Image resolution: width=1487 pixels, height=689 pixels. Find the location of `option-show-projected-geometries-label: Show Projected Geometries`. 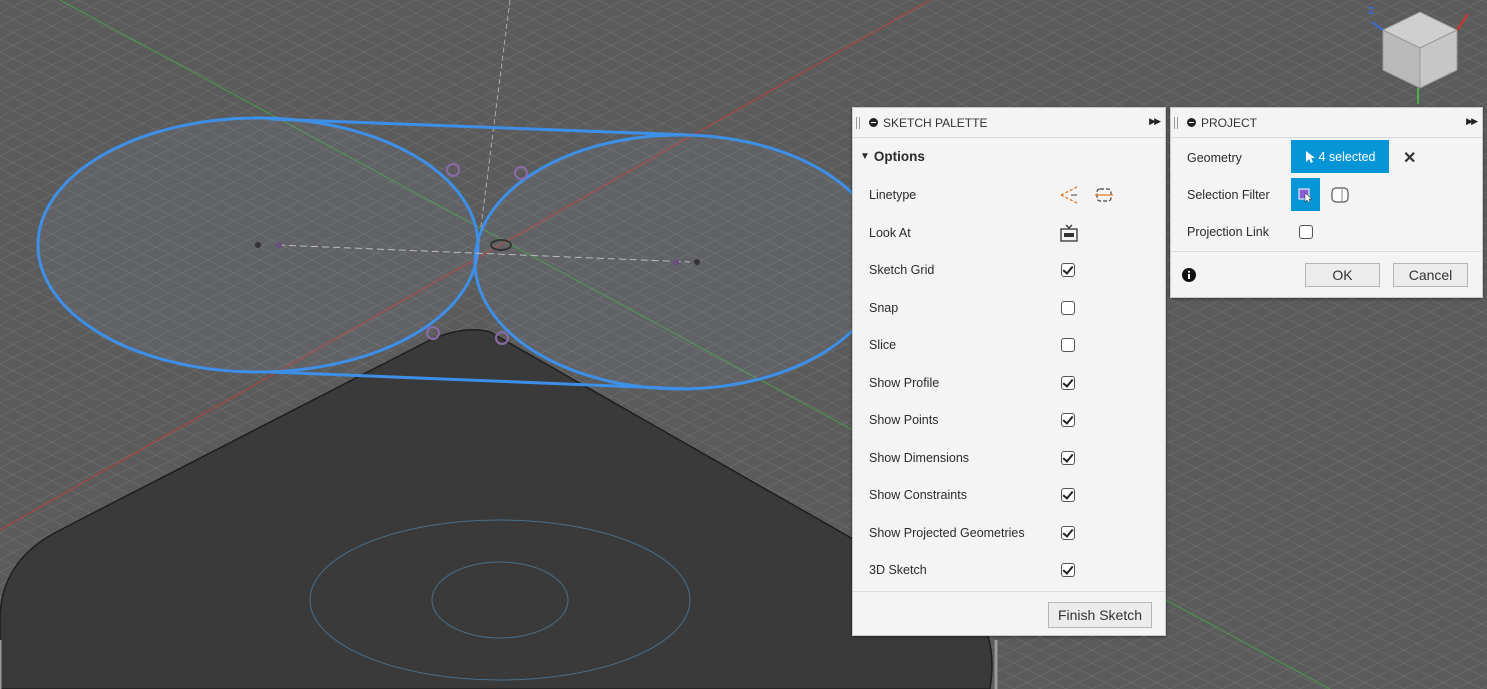

option-show-projected-geometries-label: Show Projected Geometries is located at coordinates (947, 533).